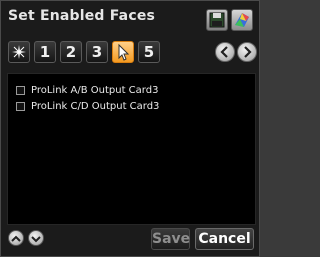  I want to click on cancel-button: Cancel, so click(224, 239).